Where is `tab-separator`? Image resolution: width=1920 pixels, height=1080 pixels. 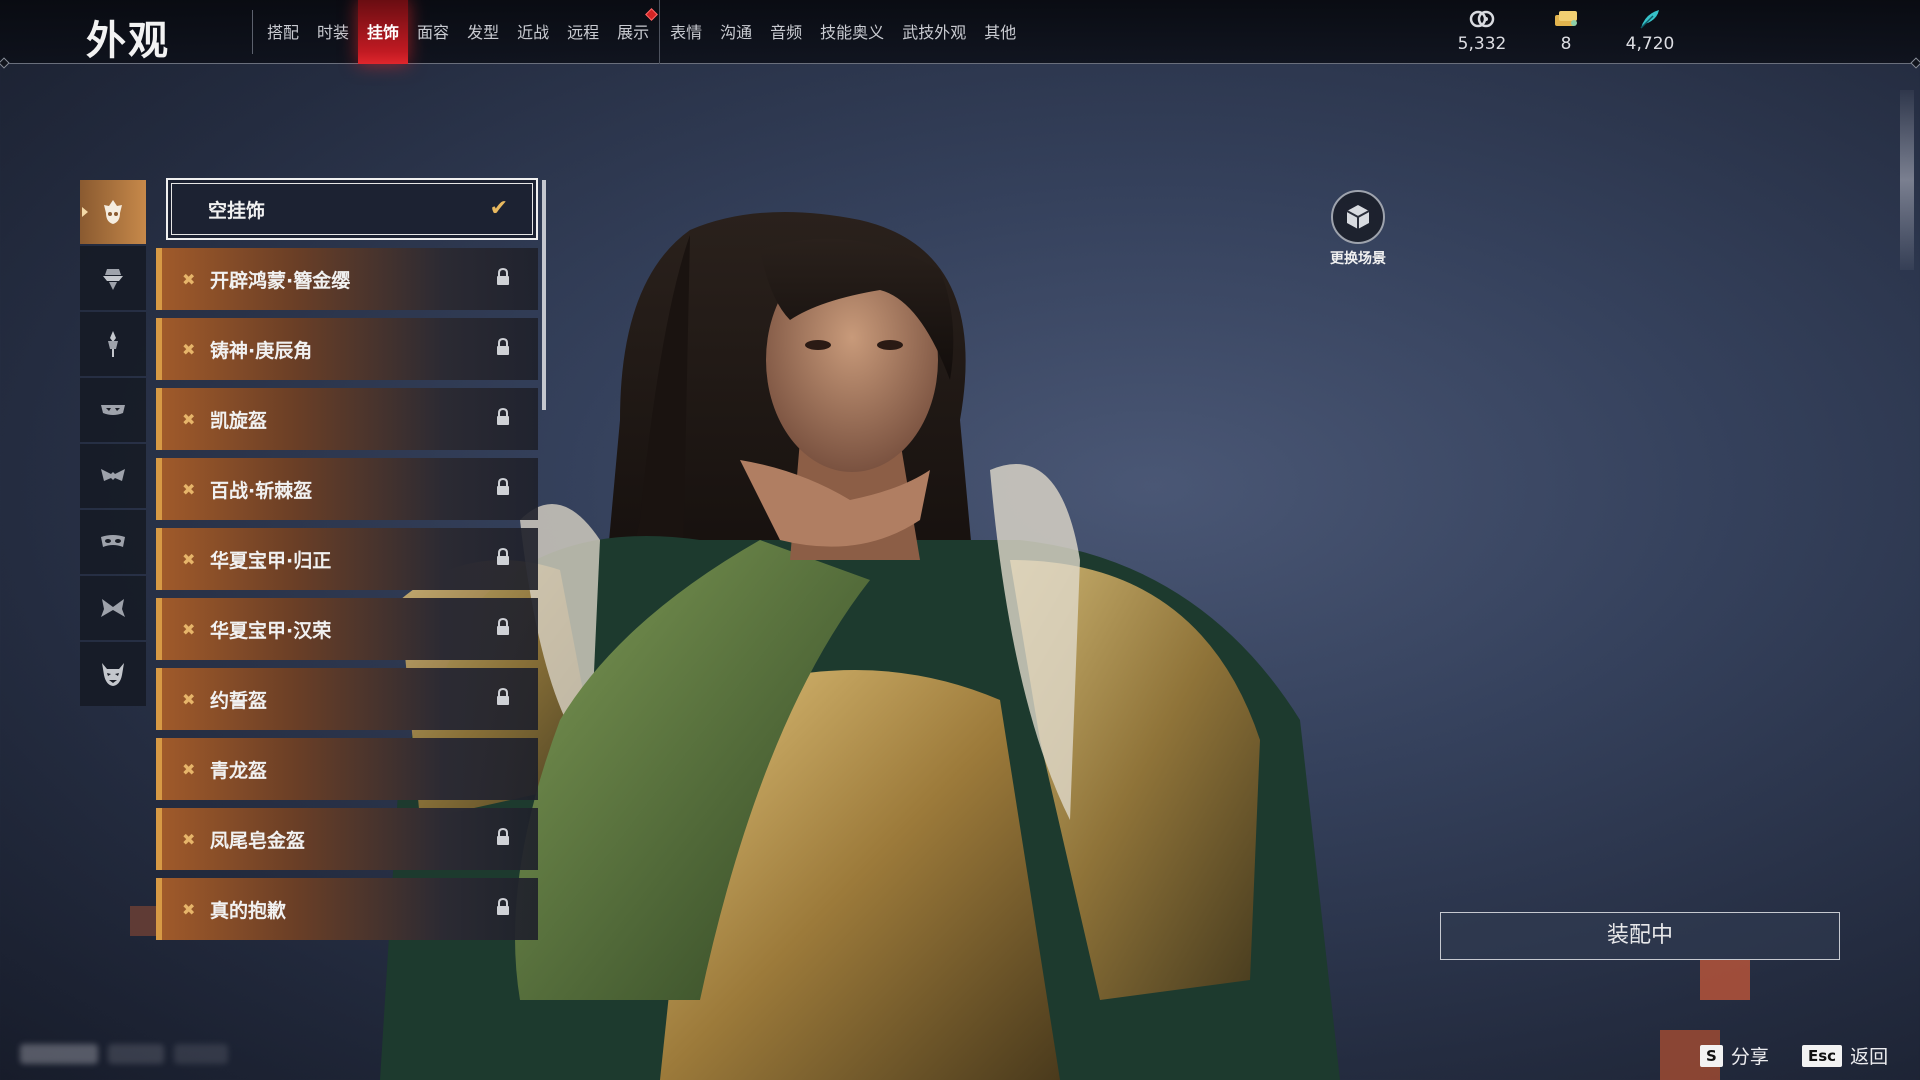
tab-separator is located at coordinates (660, 32).